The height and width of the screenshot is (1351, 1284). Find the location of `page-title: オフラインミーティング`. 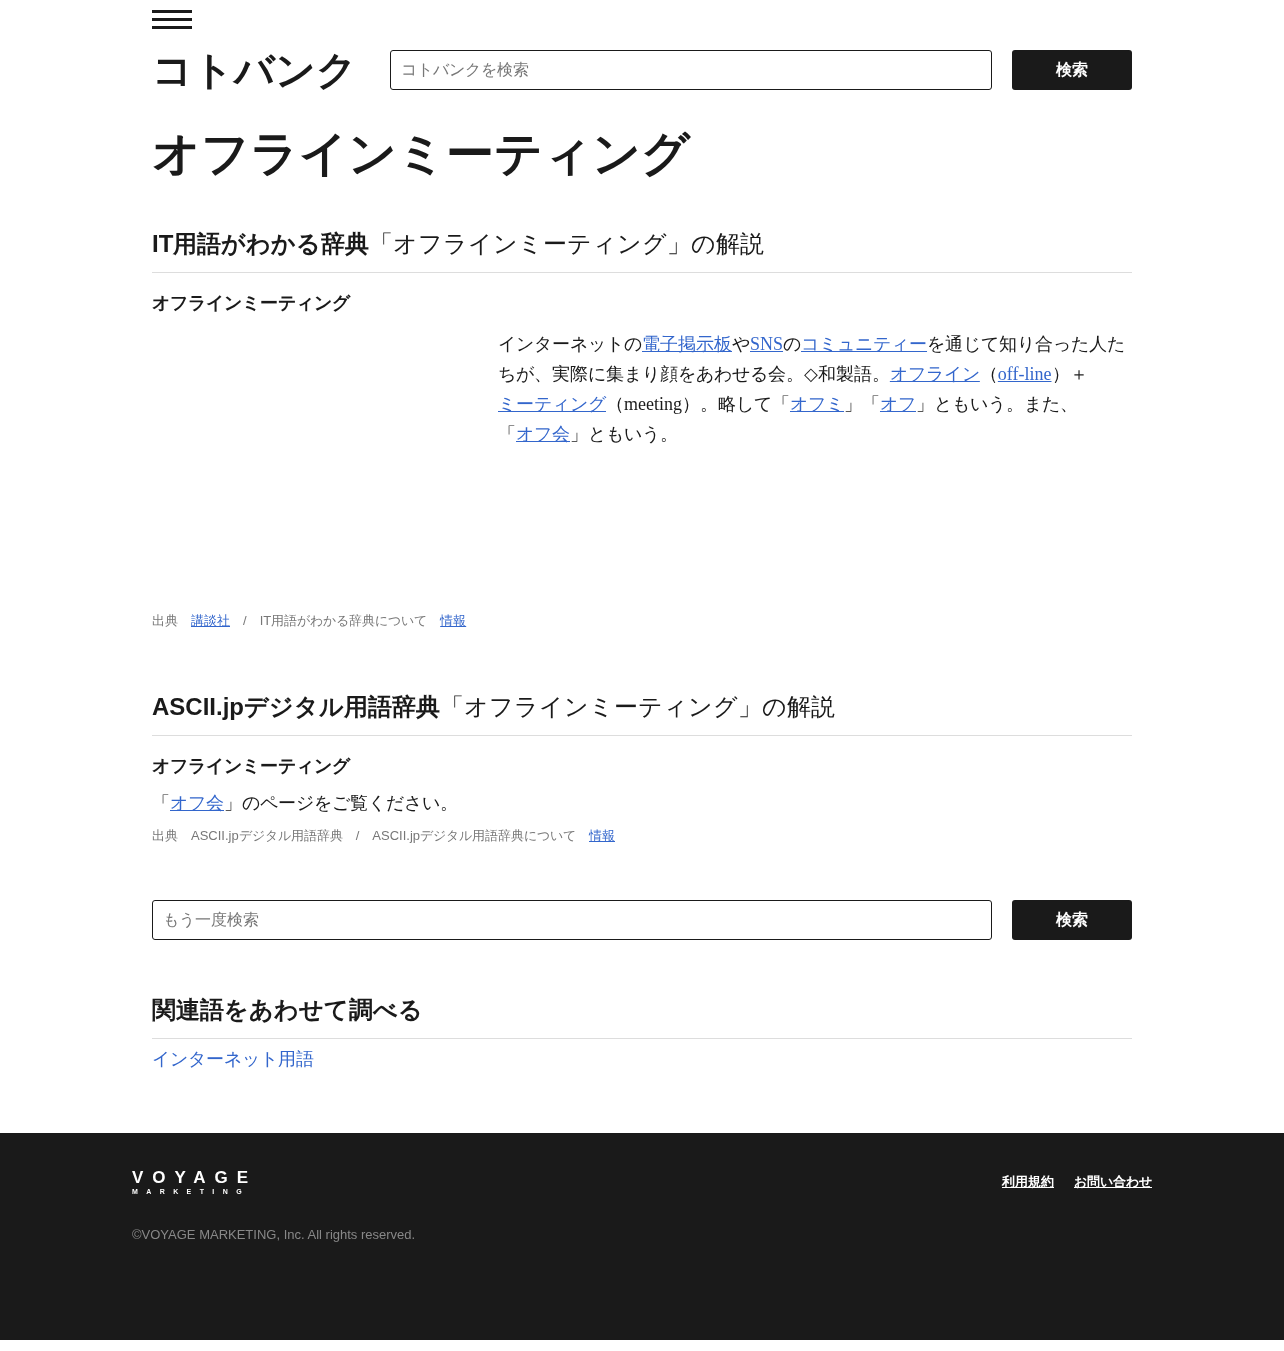

page-title: オフラインミーティング is located at coordinates (422, 154).